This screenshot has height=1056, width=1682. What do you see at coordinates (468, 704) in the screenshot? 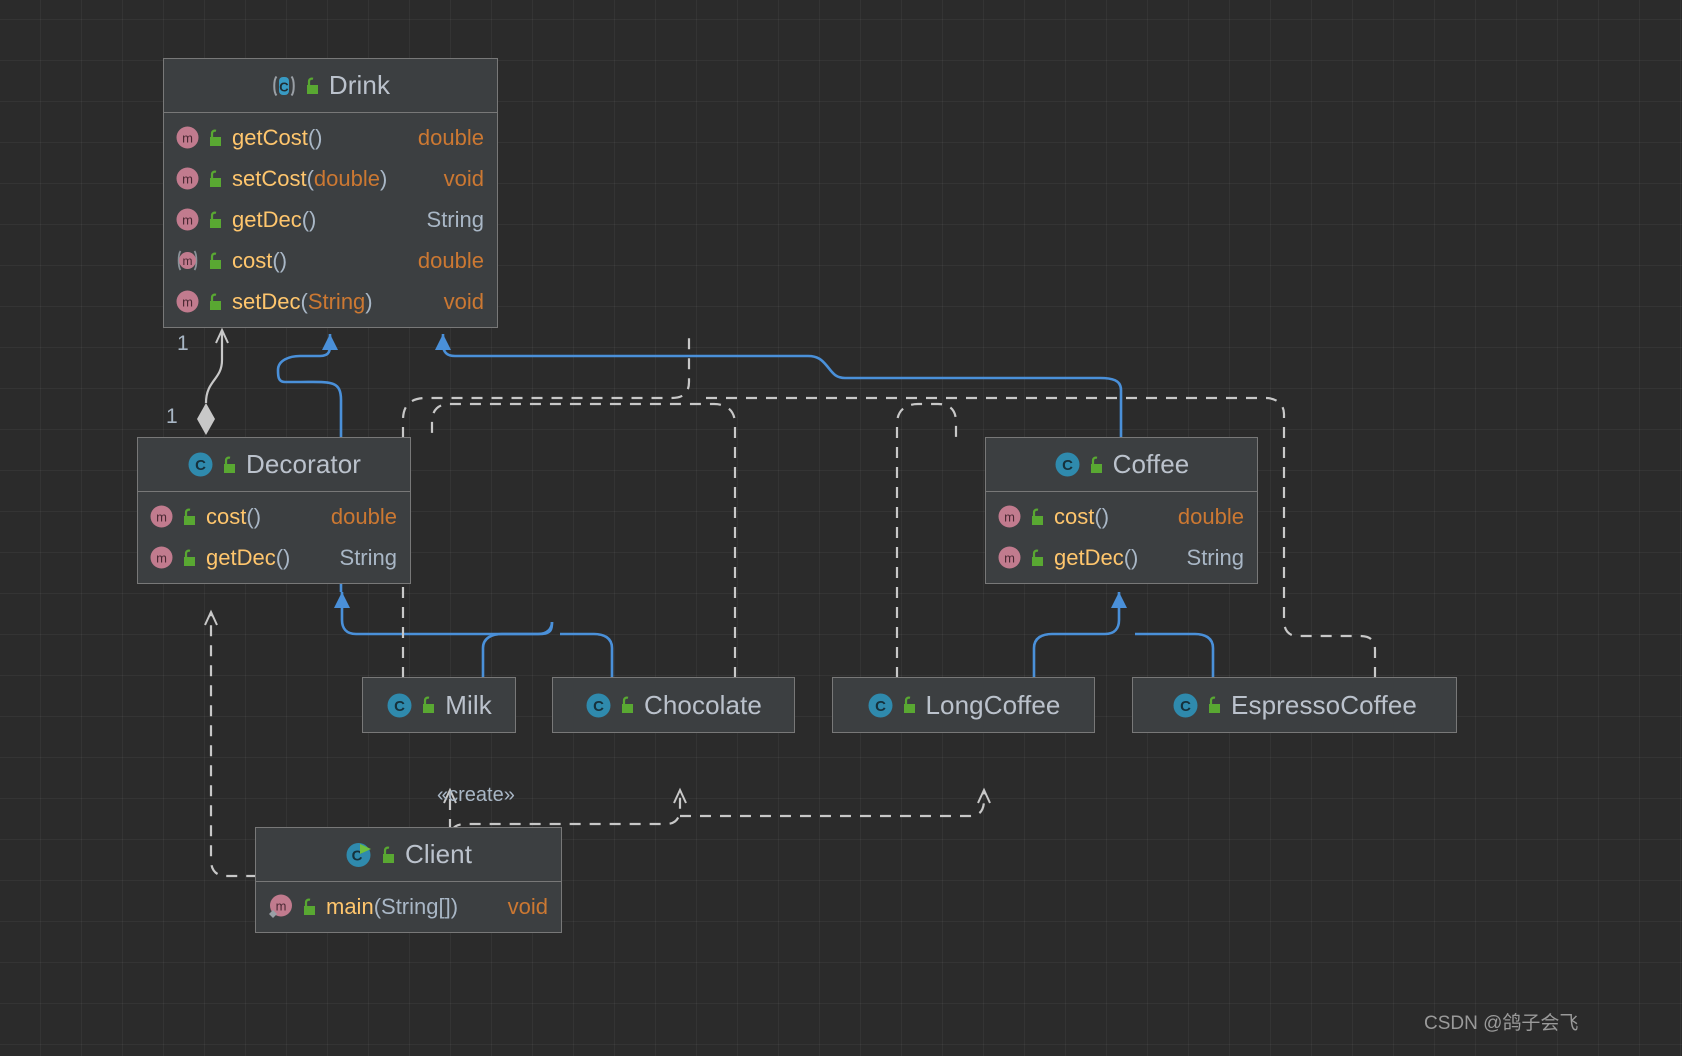
I see `class-node-milk-title: Milk` at bounding box center [468, 704].